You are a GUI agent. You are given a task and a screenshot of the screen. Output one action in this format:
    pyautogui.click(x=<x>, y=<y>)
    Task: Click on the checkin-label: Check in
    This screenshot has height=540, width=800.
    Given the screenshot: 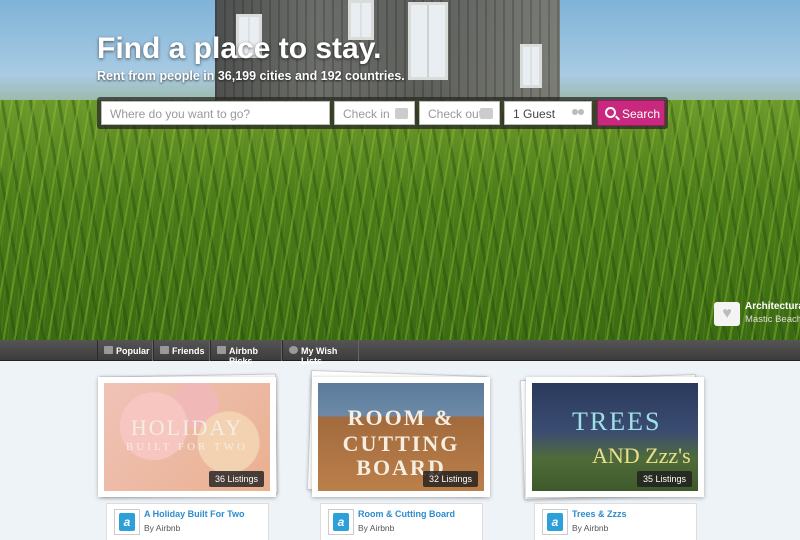 What is the action you would take?
    pyautogui.click(x=366, y=114)
    